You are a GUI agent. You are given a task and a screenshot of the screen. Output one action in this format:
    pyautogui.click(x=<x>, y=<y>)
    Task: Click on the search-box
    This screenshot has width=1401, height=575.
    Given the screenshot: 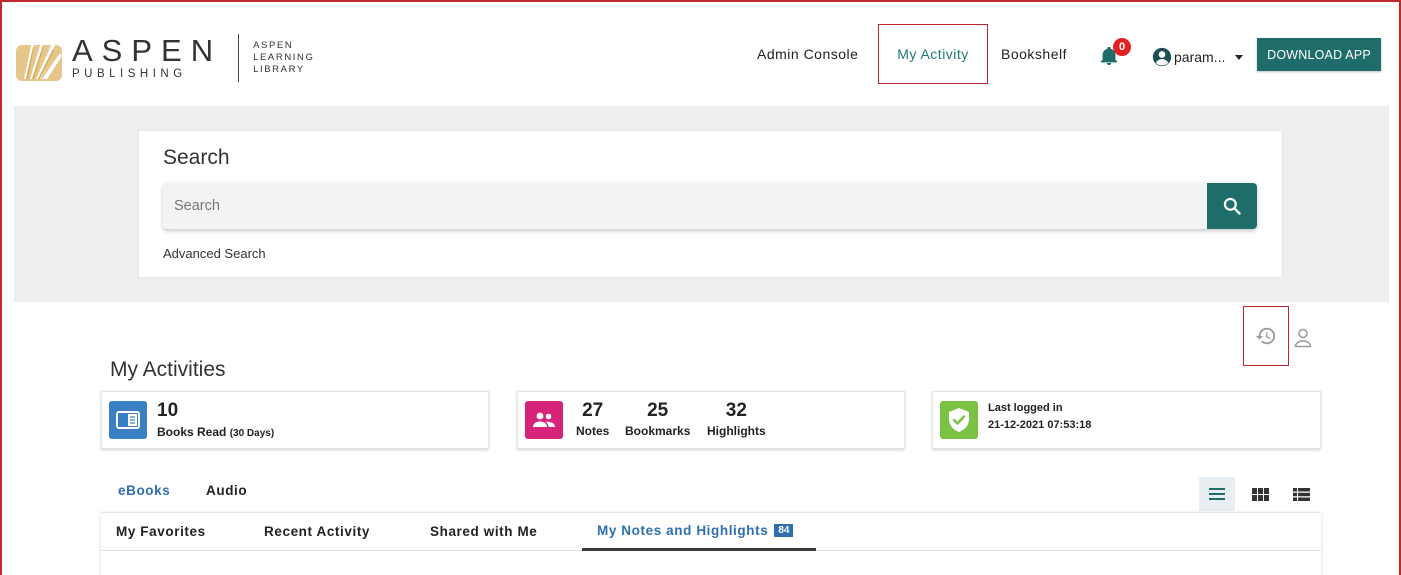 What is the action you would take?
    pyautogui.click(x=710, y=206)
    